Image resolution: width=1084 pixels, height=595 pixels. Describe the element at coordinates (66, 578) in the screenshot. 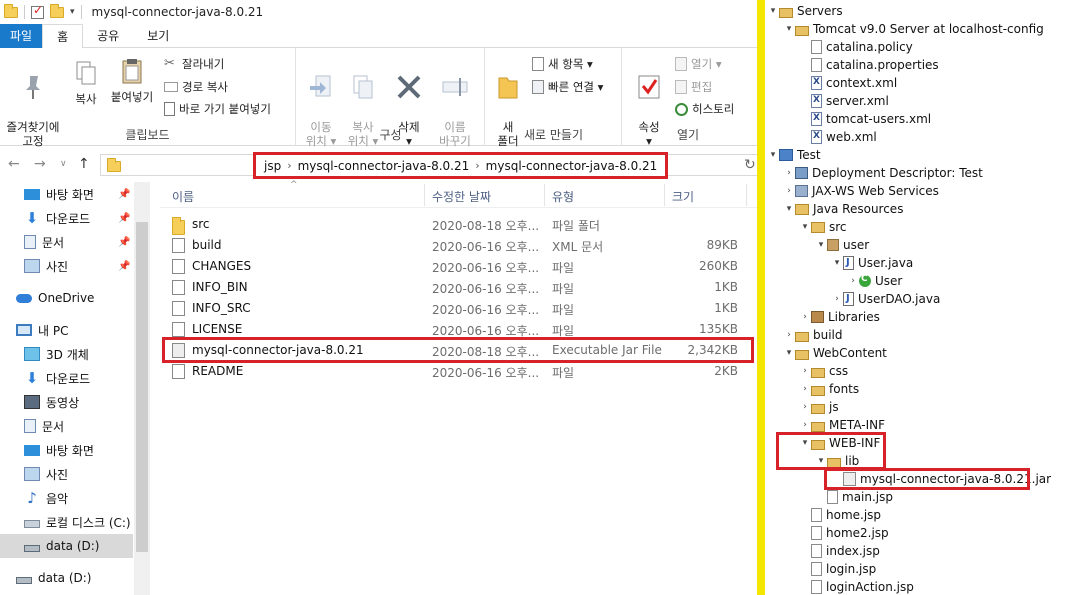

I see `nav-item-data-d-network: data (D:)` at that location.